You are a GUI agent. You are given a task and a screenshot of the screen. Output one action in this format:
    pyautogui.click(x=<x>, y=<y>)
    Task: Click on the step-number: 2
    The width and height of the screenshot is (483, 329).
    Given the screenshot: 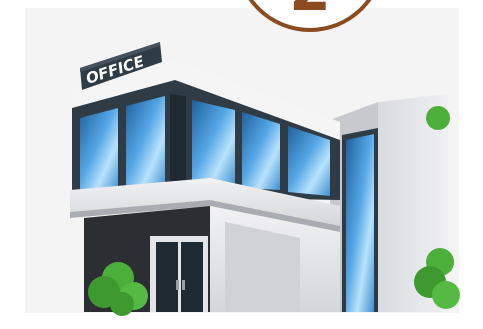 What is the action you would take?
    pyautogui.click(x=310, y=10)
    